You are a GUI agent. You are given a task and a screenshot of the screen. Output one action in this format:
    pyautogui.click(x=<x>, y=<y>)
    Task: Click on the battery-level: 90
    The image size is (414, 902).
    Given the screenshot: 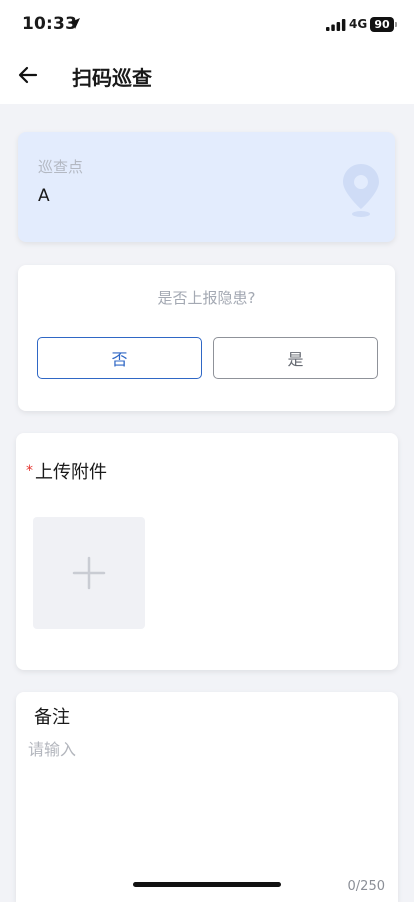 What is the action you would take?
    pyautogui.click(x=382, y=24)
    